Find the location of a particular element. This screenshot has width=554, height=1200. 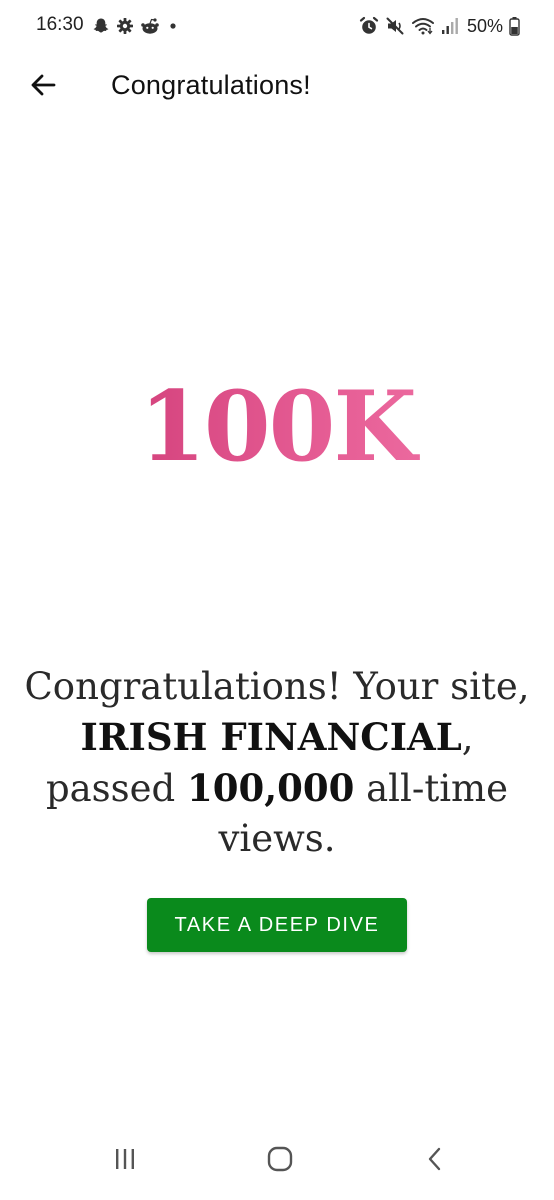

system-back-button is located at coordinates (435, 1161).